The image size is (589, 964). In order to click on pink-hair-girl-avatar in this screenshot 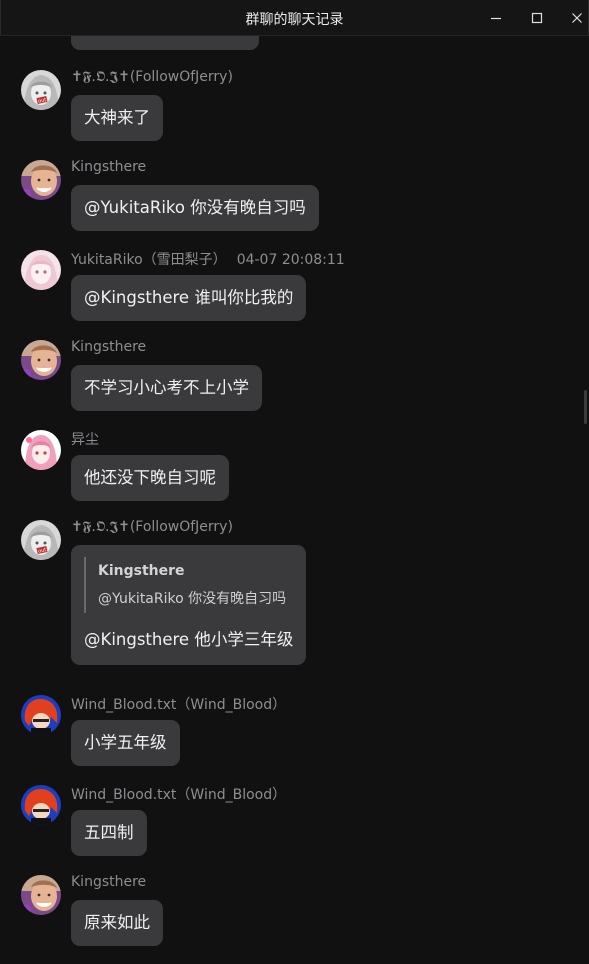, I will do `click(41, 450)`.